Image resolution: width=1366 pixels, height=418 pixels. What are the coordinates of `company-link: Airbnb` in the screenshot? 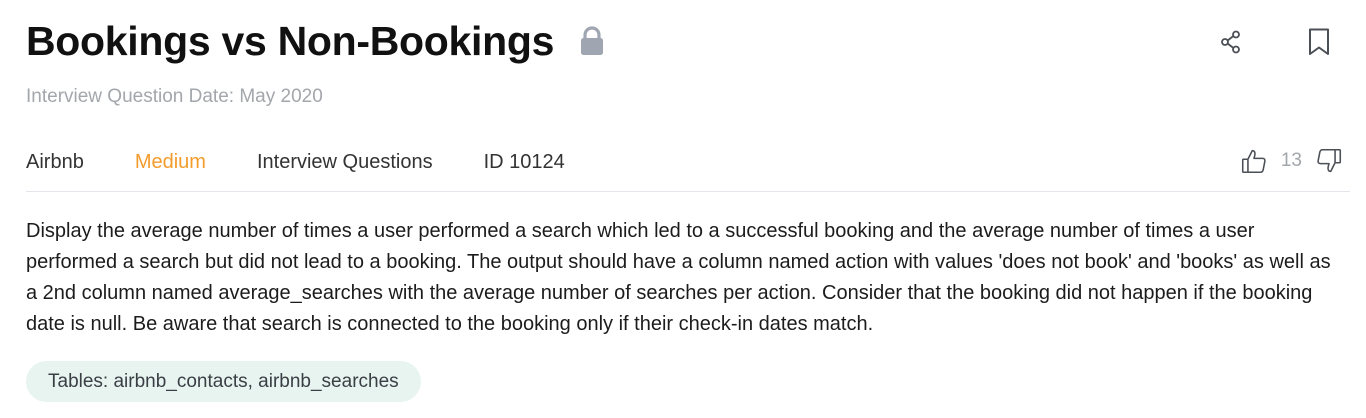 It's located at (55, 162).